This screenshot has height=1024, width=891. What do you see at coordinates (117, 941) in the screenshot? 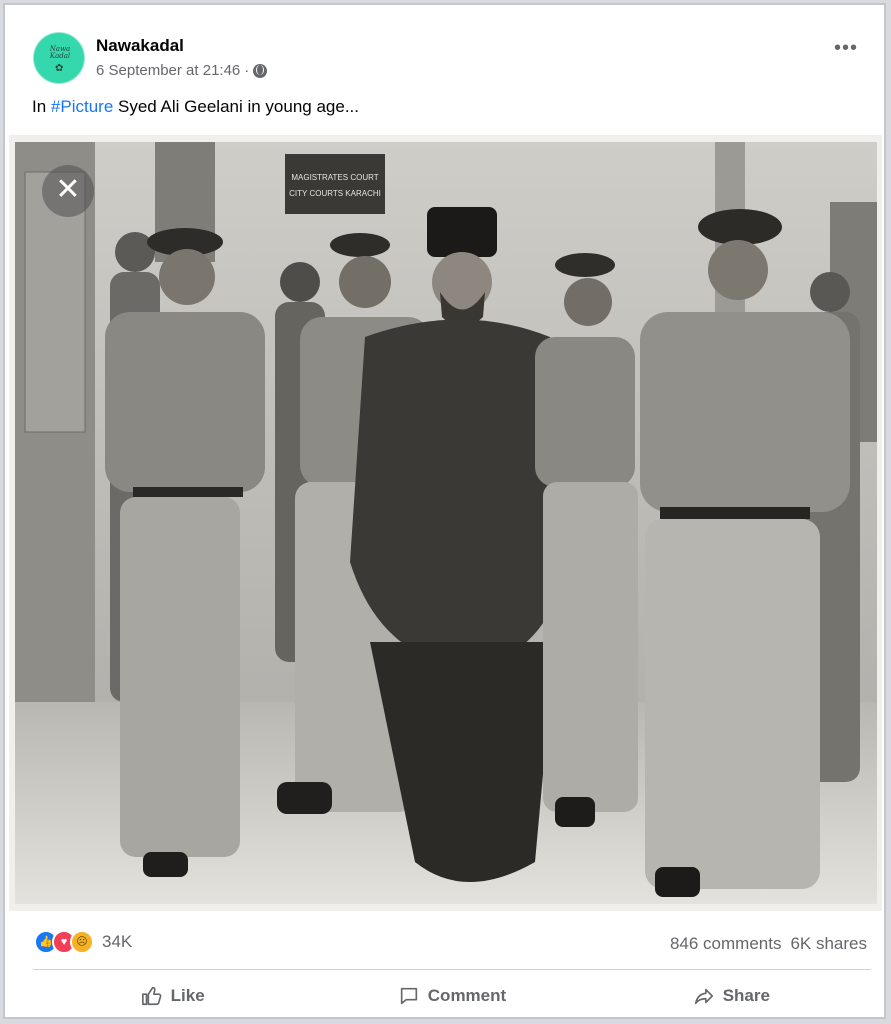
I see `reaction-count: 34K` at bounding box center [117, 941].